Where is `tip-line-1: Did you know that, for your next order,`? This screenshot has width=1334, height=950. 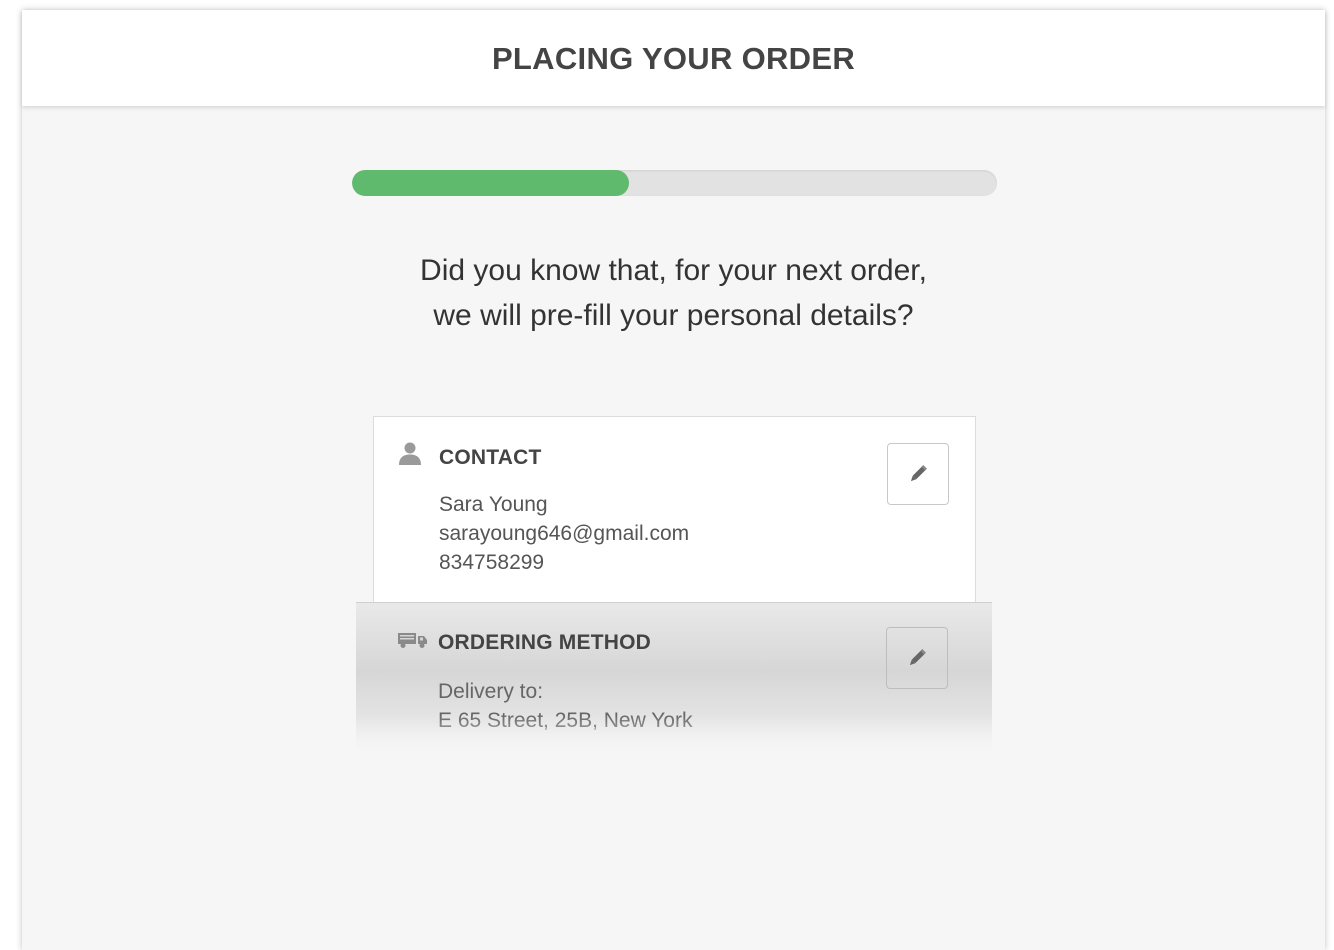
tip-line-1: Did you know that, for your next order, is located at coordinates (673, 270).